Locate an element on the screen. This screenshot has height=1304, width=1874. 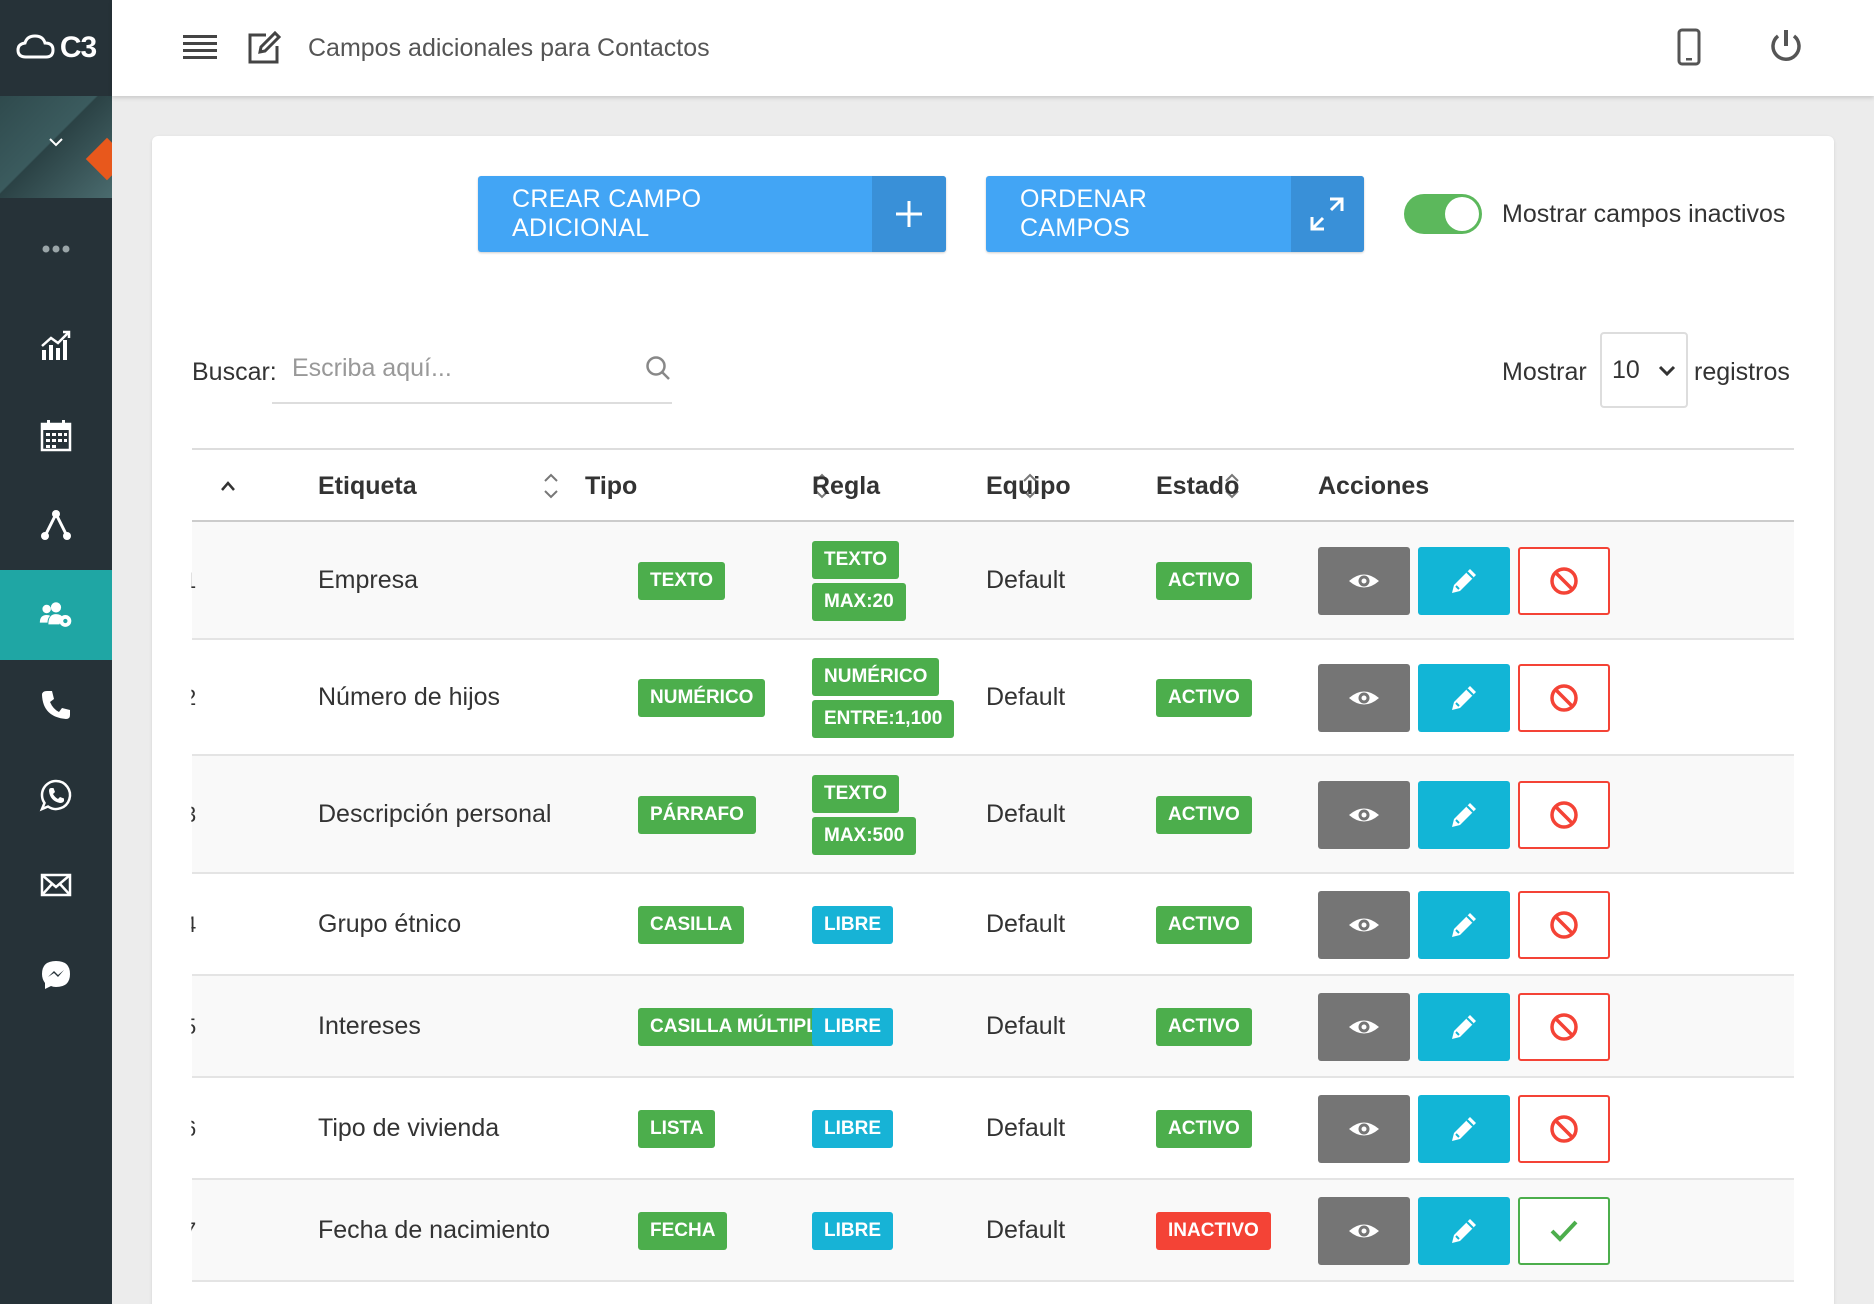
type-badge: FECHA is located at coordinates (682, 1231).